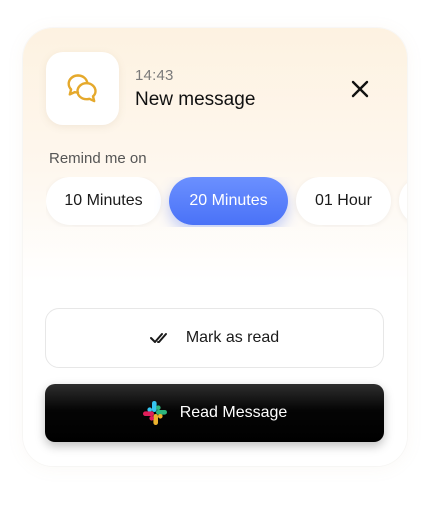  I want to click on chat-bubbles-icon, so click(83, 89).